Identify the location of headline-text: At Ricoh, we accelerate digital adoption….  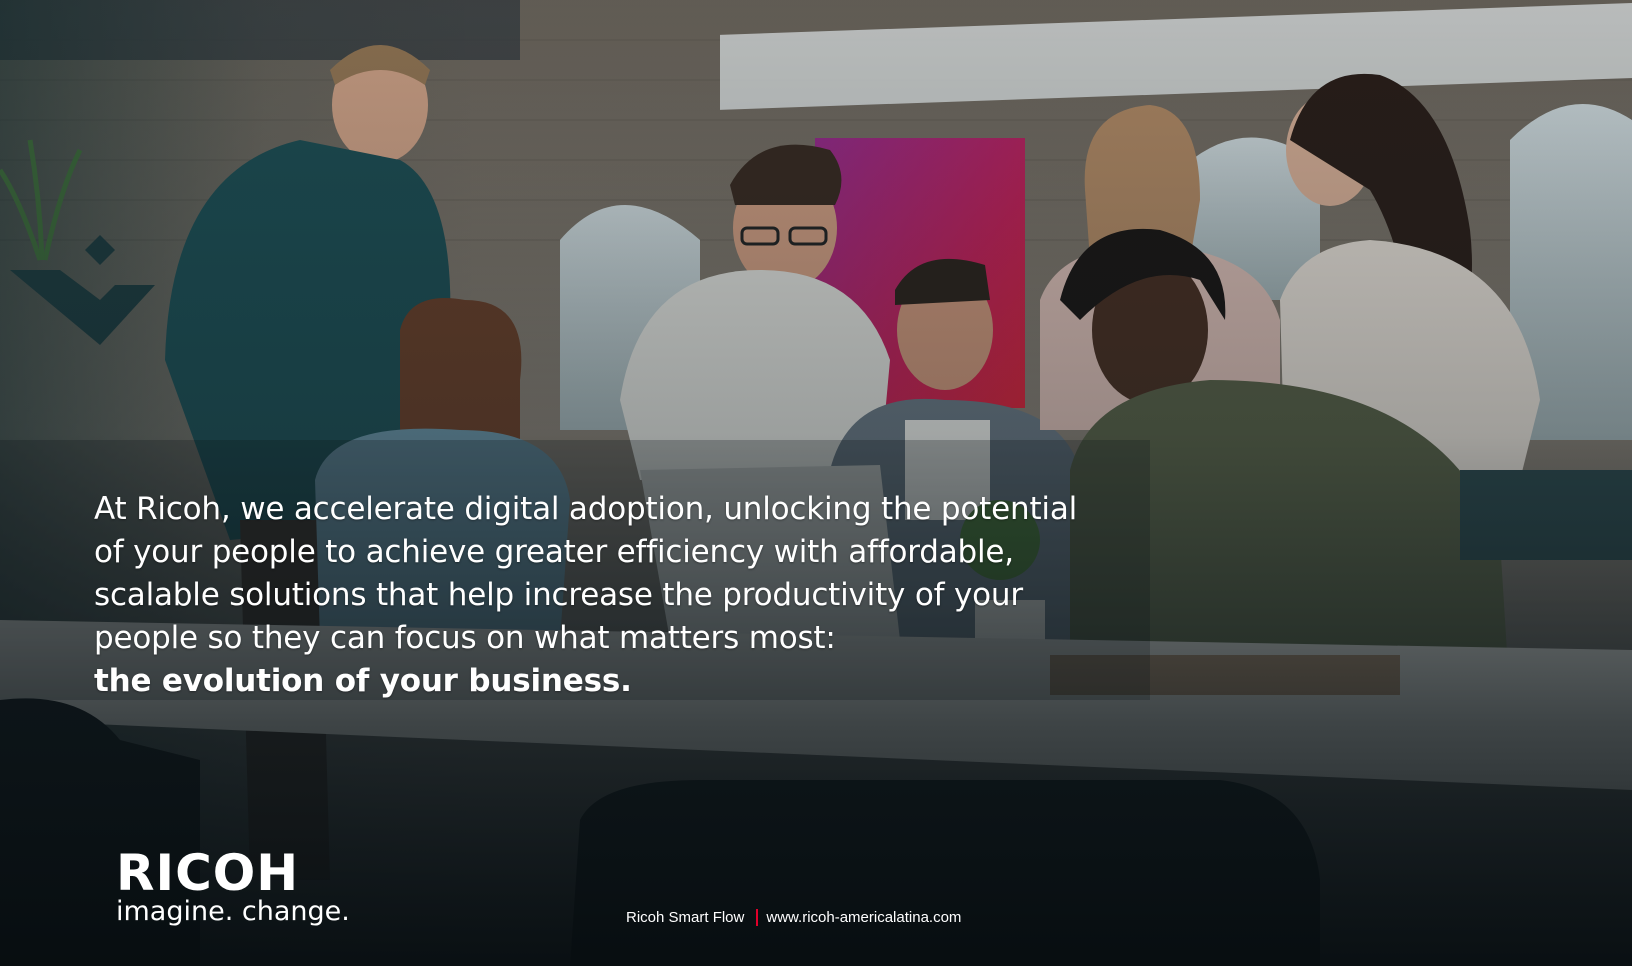
(586, 595).